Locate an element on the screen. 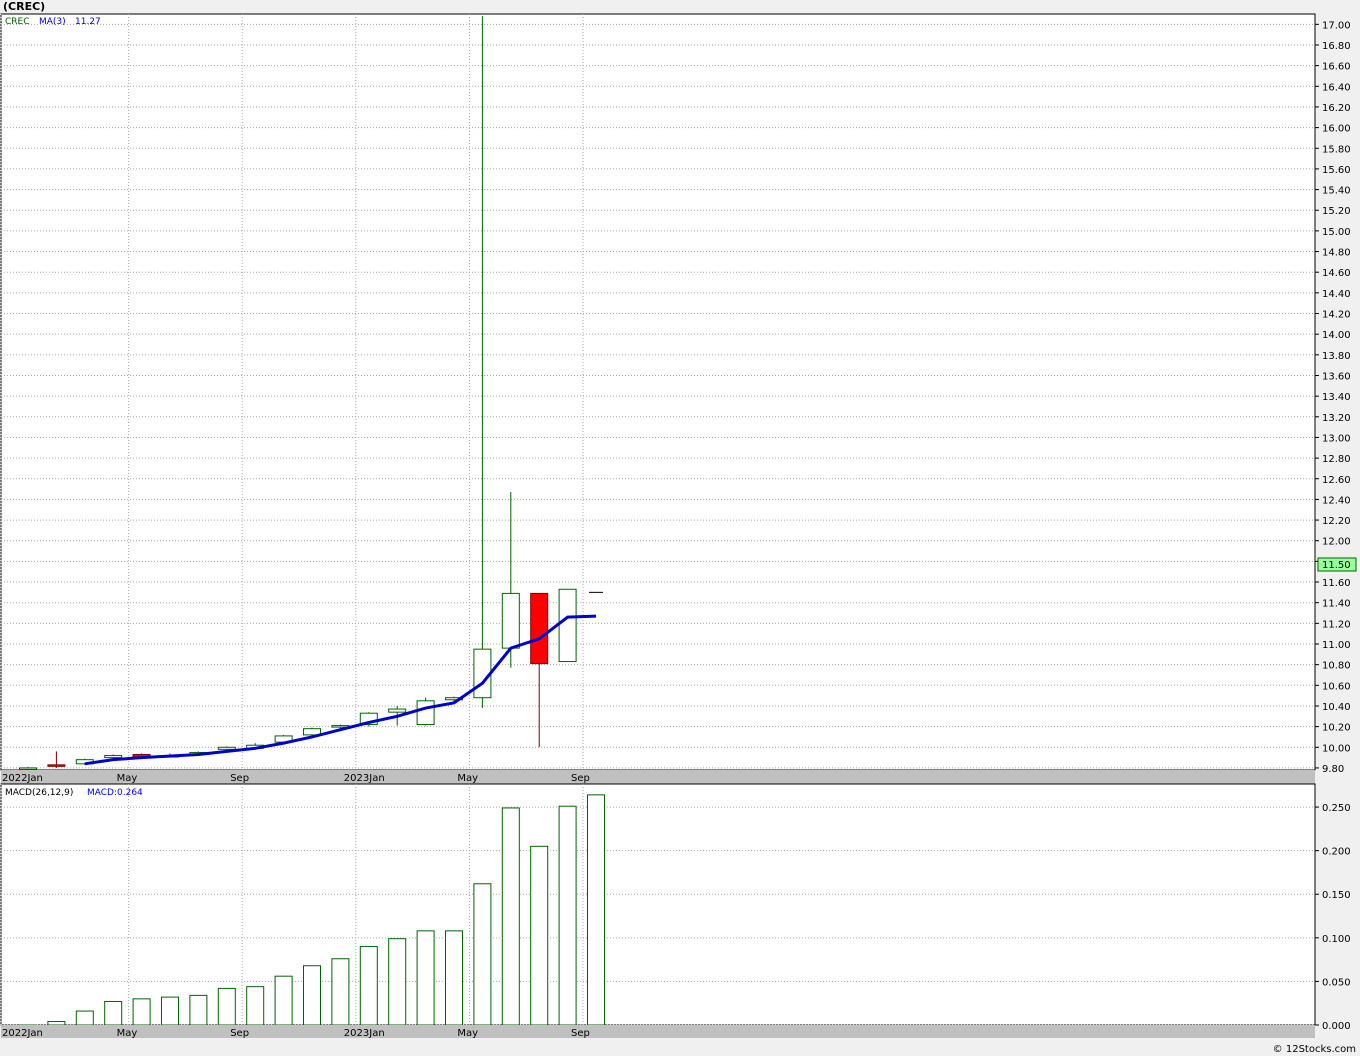 This screenshot has width=1360, height=1056. price-y-tick-label: 10.40 is located at coordinates (1336, 707).